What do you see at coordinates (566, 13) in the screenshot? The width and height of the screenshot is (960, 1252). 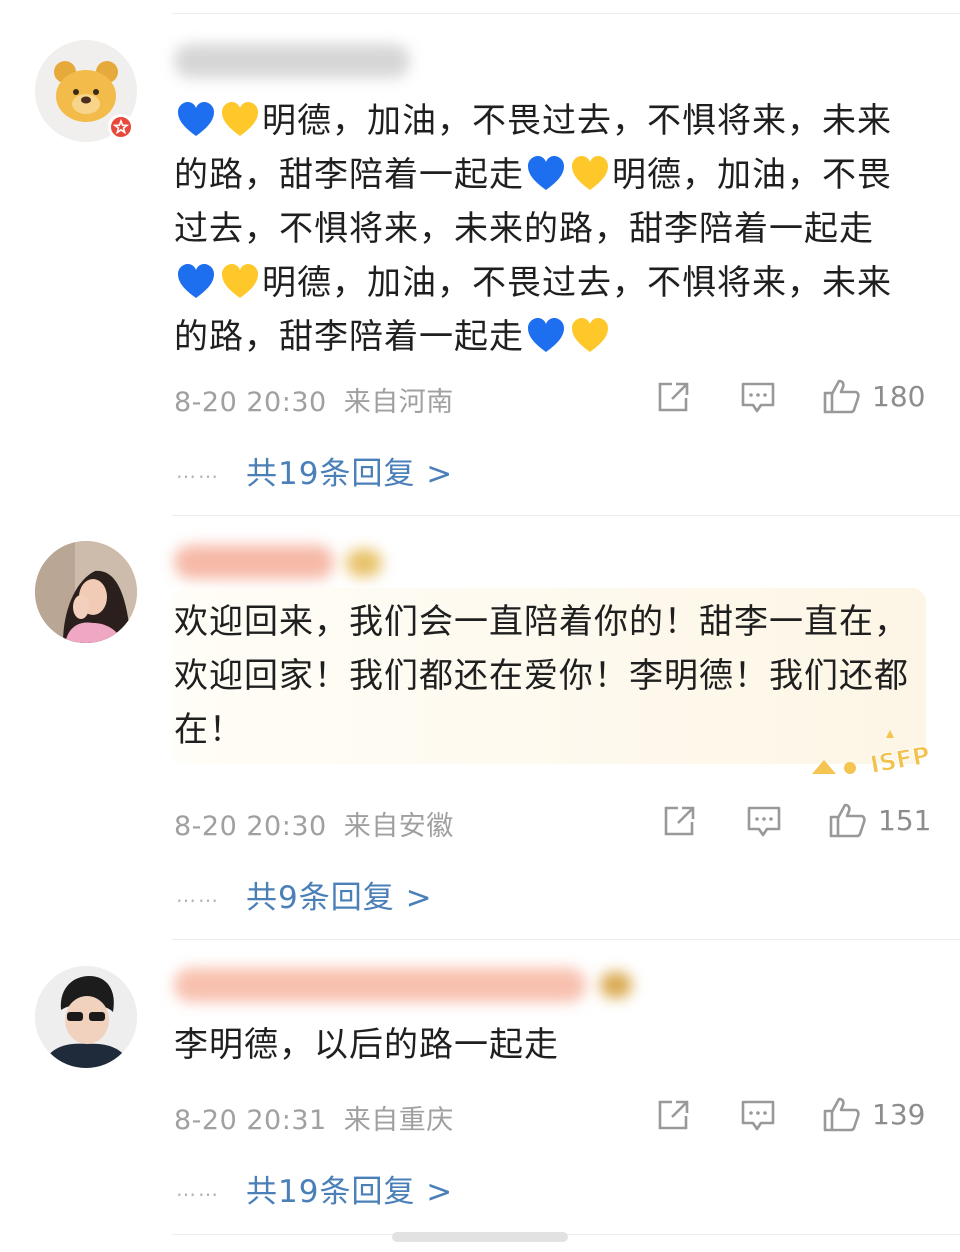 I see `top-divider` at bounding box center [566, 13].